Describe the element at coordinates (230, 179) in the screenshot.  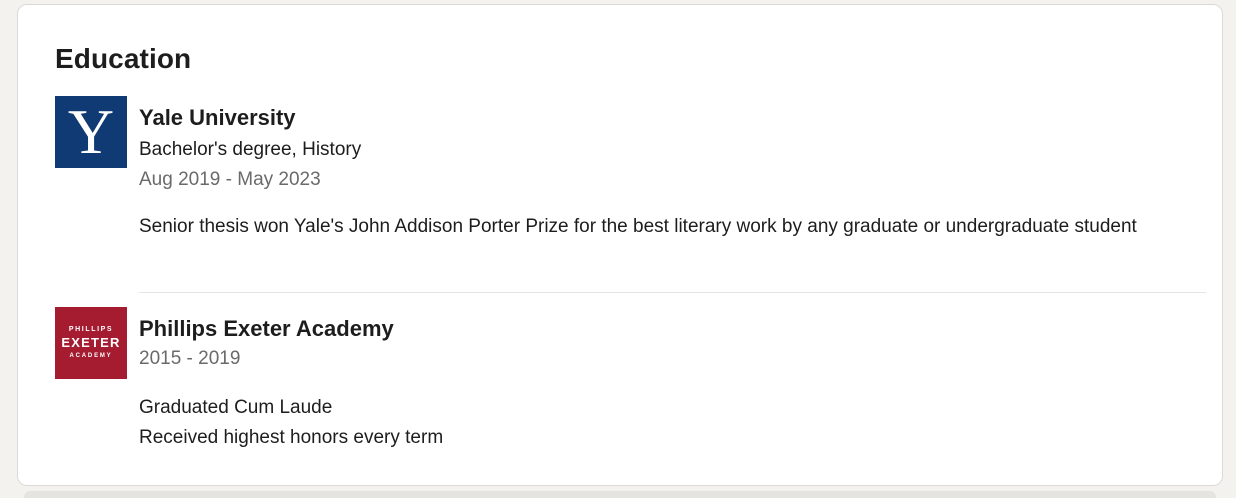
I see `date-range: Aug 2019 - May 2023` at that location.